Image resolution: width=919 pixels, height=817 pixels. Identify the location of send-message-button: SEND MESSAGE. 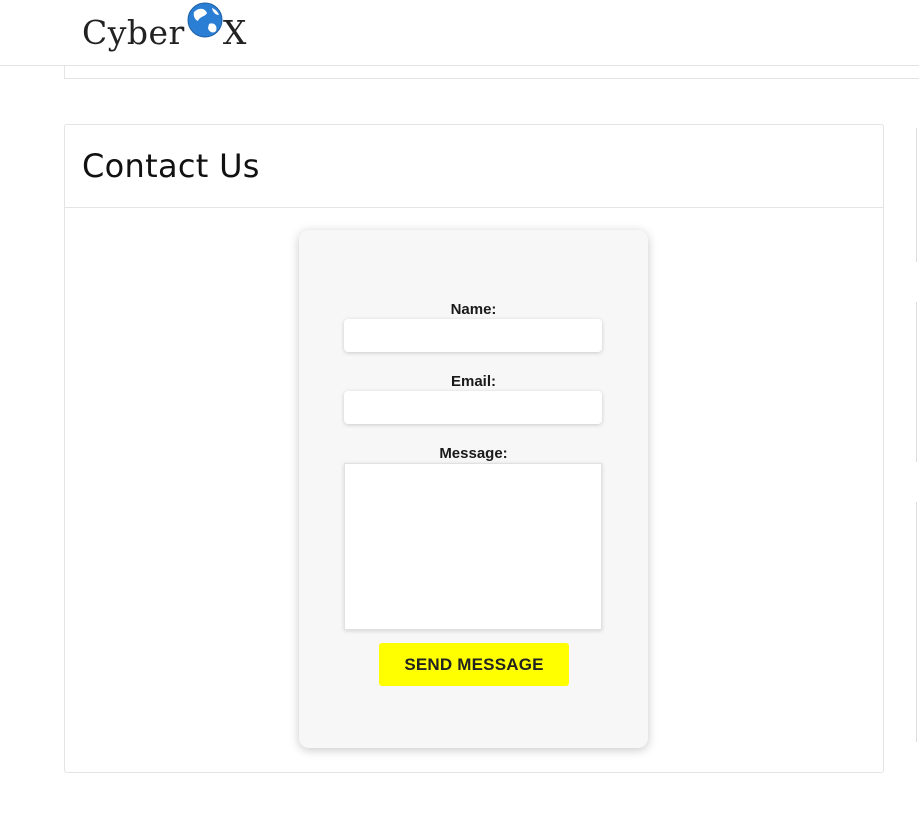
(474, 664).